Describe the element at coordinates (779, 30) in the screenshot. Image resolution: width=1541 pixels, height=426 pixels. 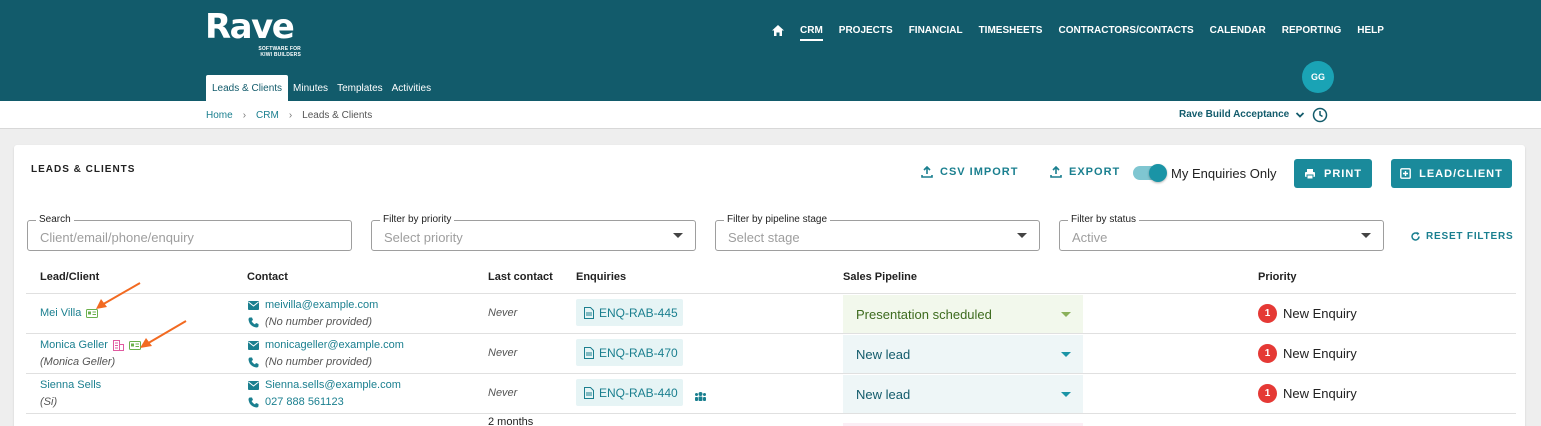
I see `home-icon` at that location.